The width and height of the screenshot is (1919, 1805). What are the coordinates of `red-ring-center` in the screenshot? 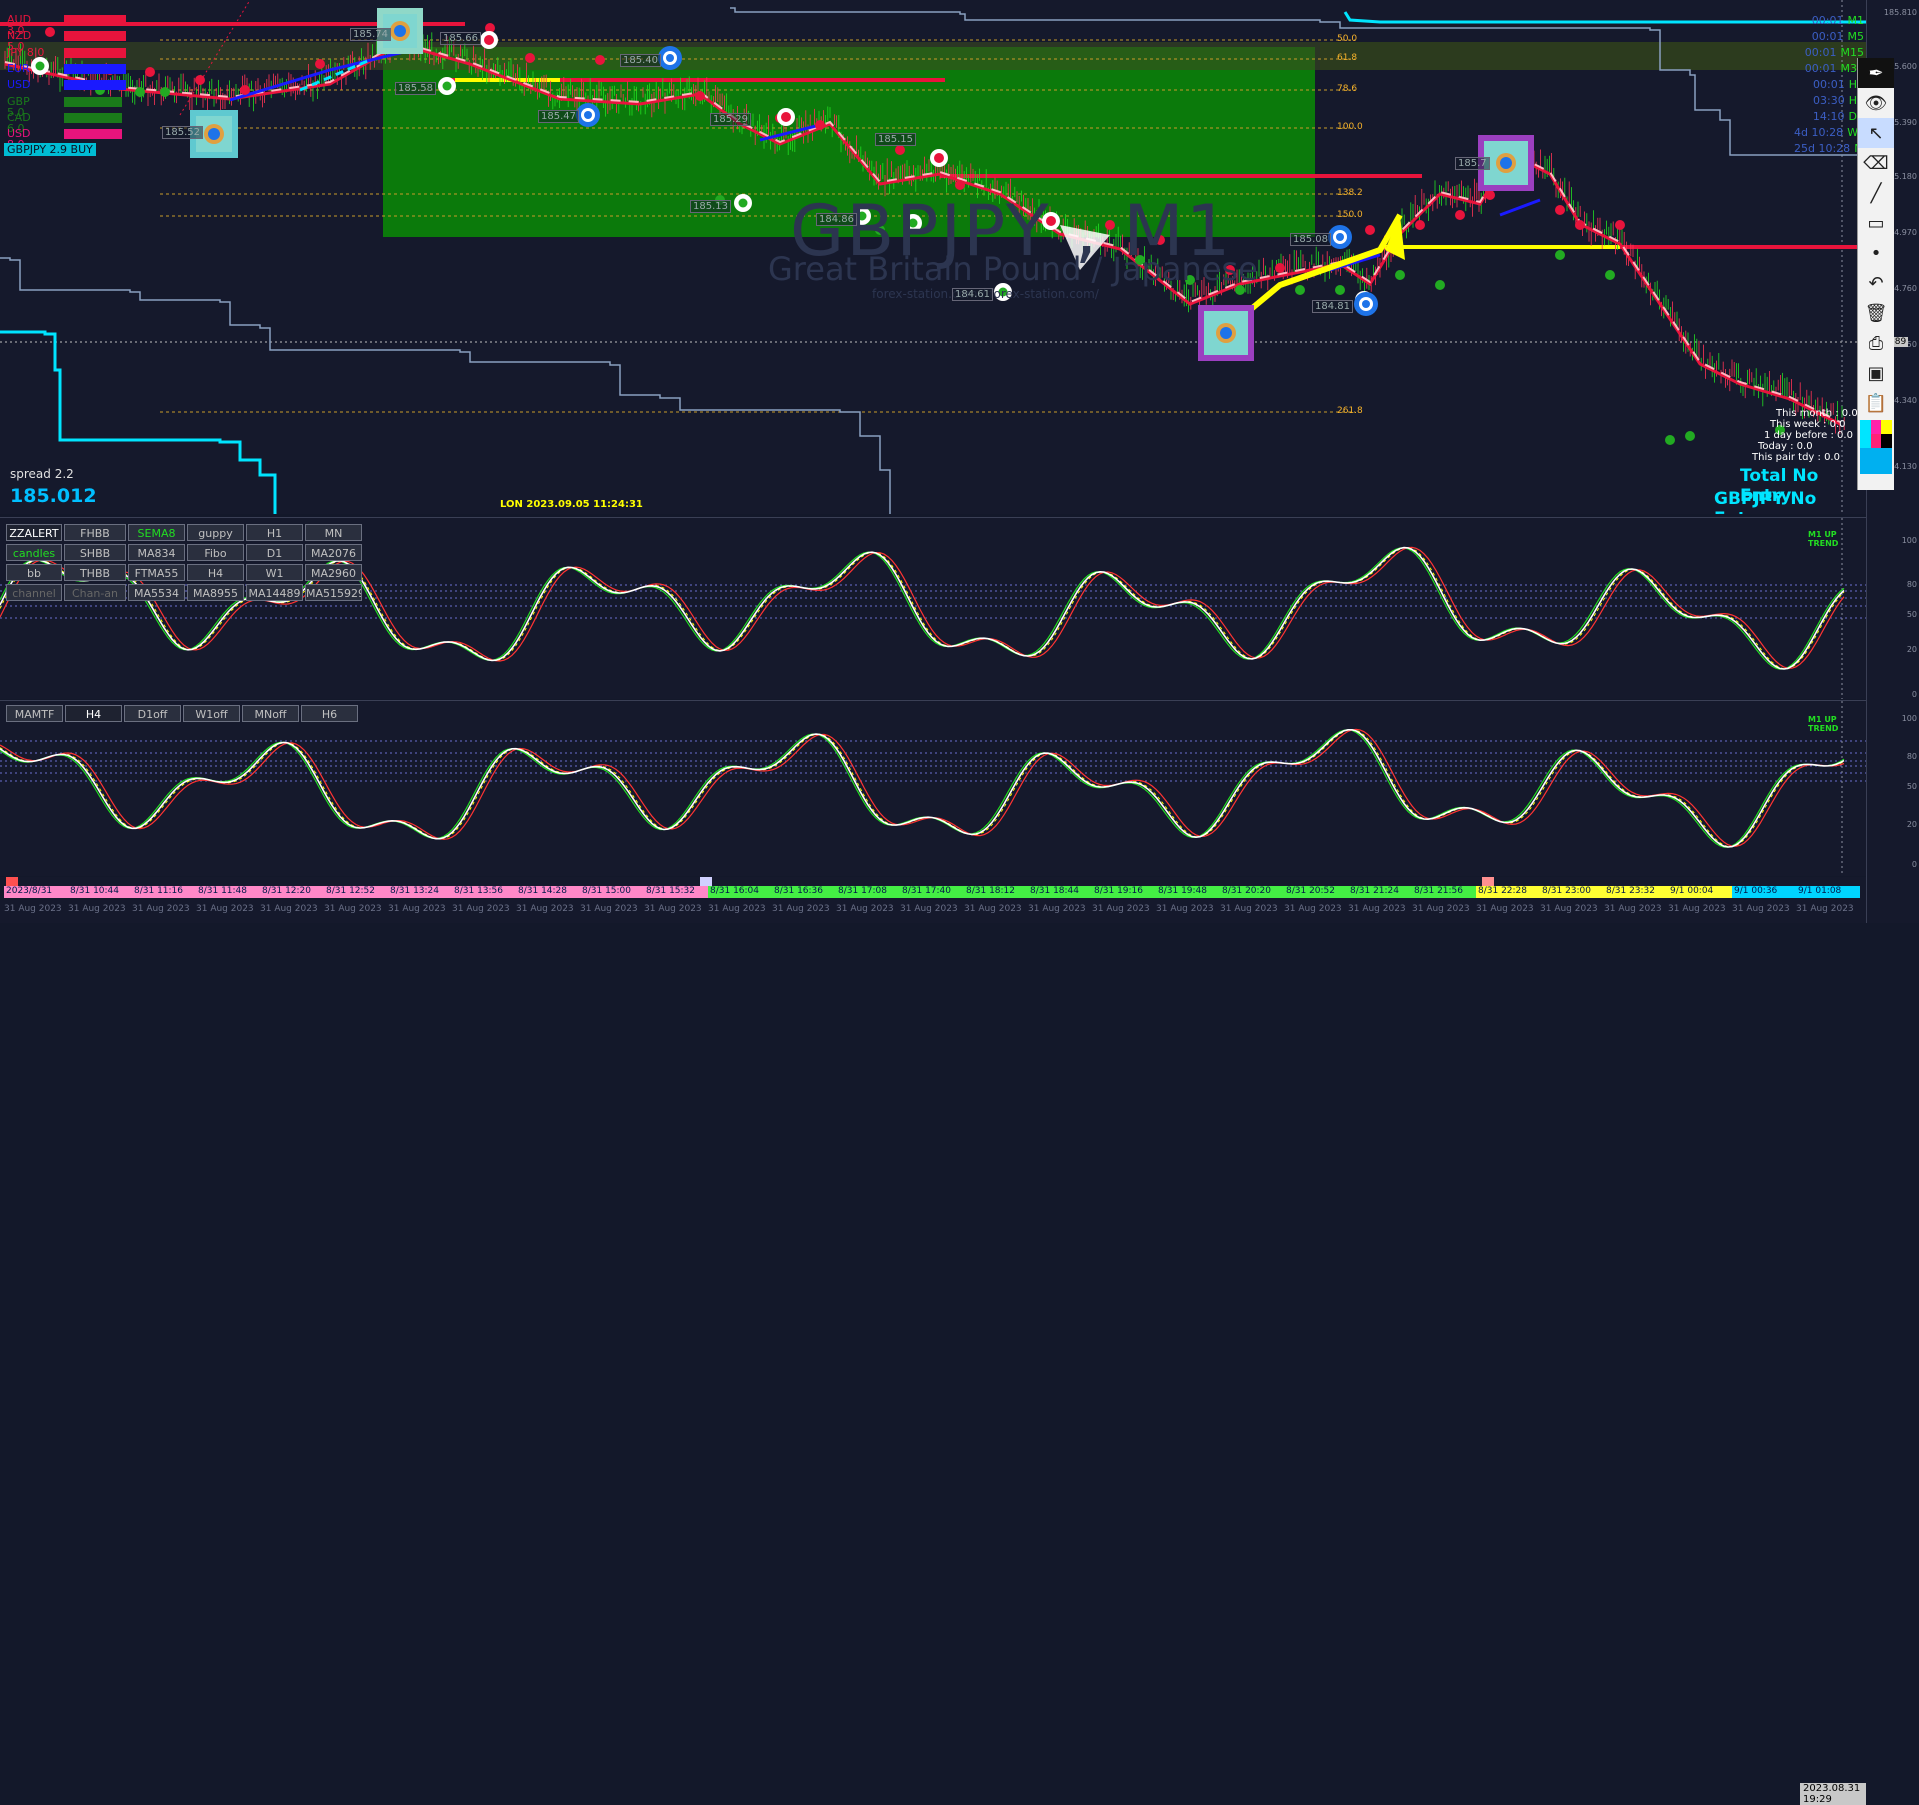 It's located at (786, 117).